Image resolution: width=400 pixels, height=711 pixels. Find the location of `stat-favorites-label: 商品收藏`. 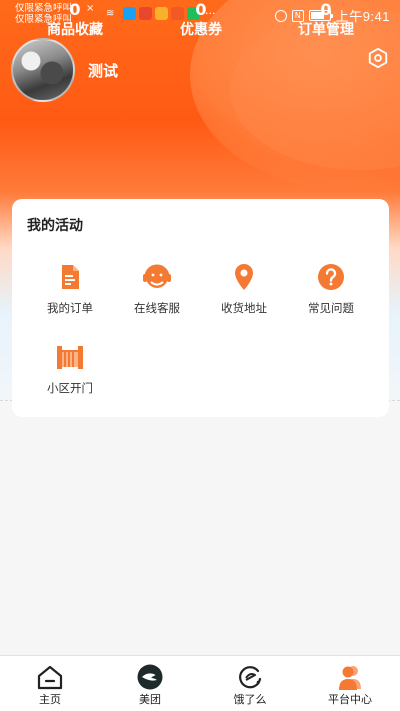

stat-favorites-label: 商品收藏 is located at coordinates (75, 30).